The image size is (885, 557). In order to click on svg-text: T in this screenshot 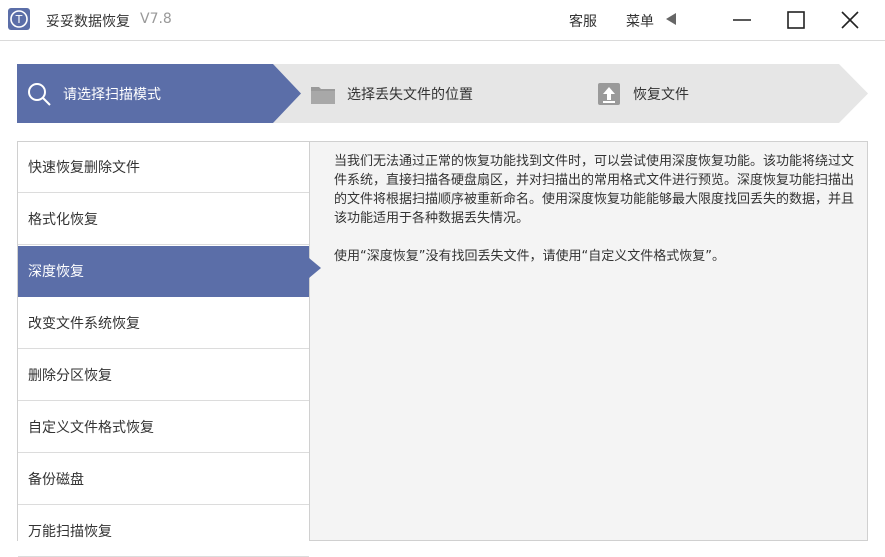, I will do `click(19, 19)`.